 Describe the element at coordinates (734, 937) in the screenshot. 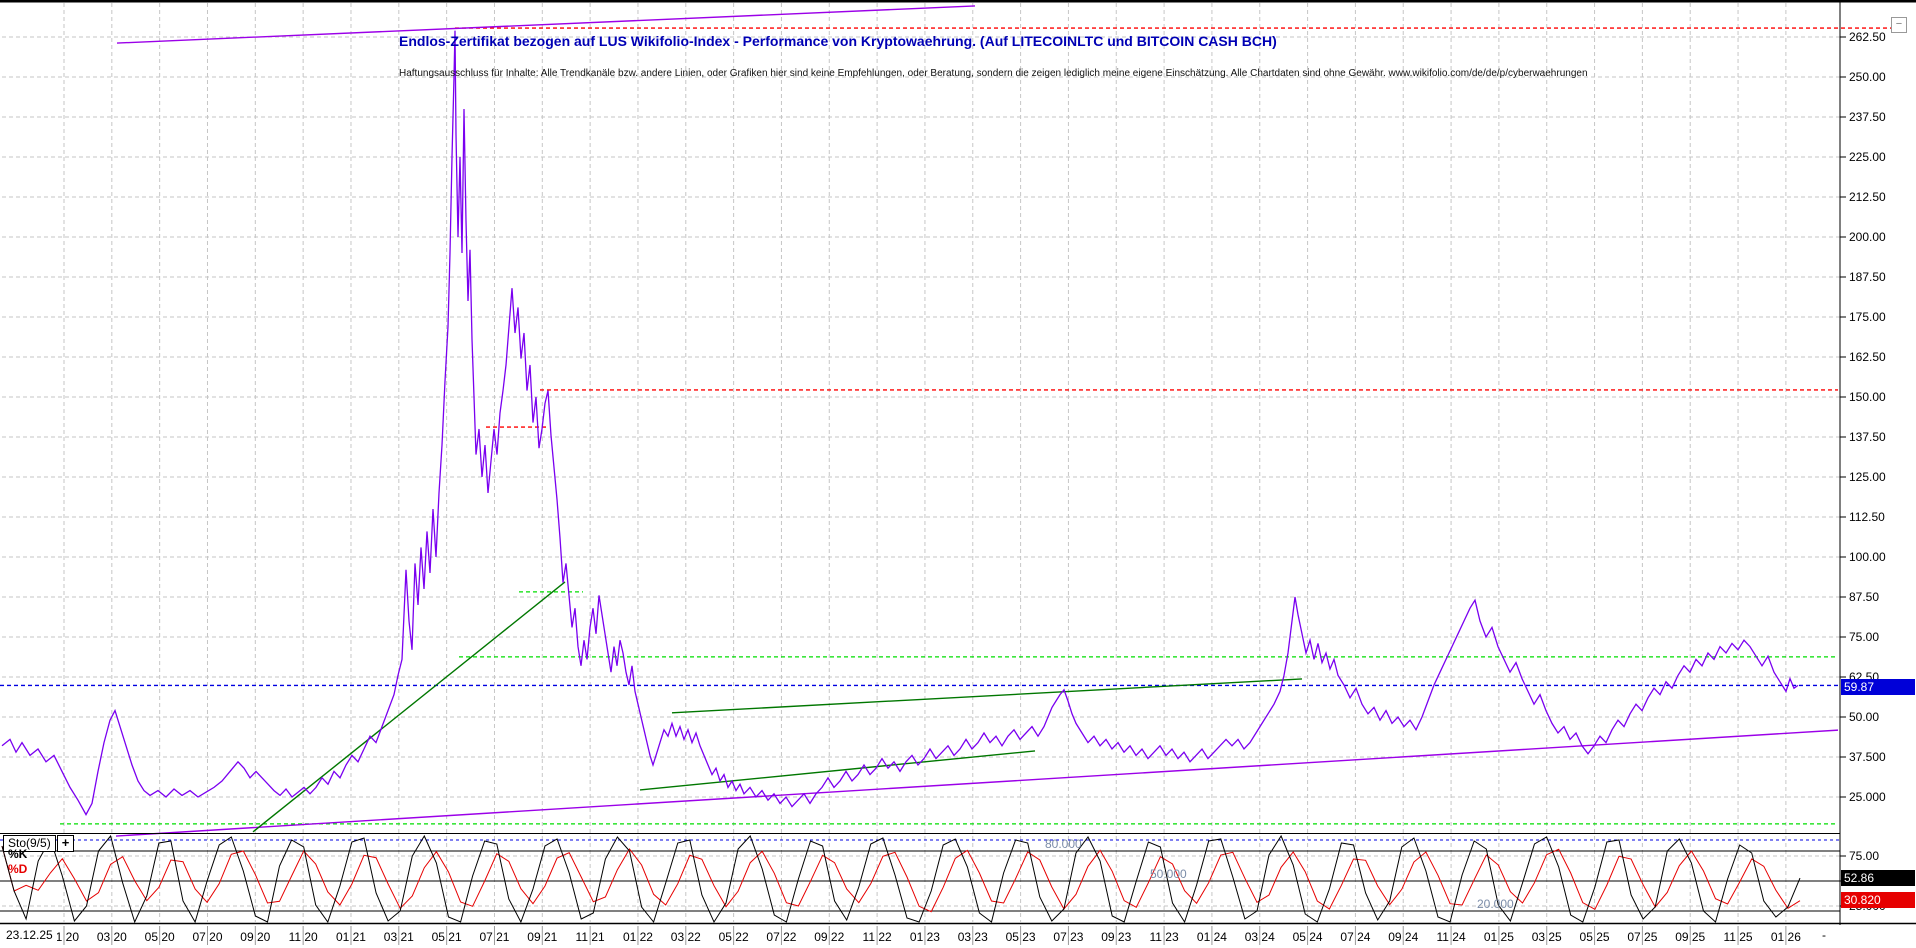

I see `x-axis-month-label: 05 22` at that location.